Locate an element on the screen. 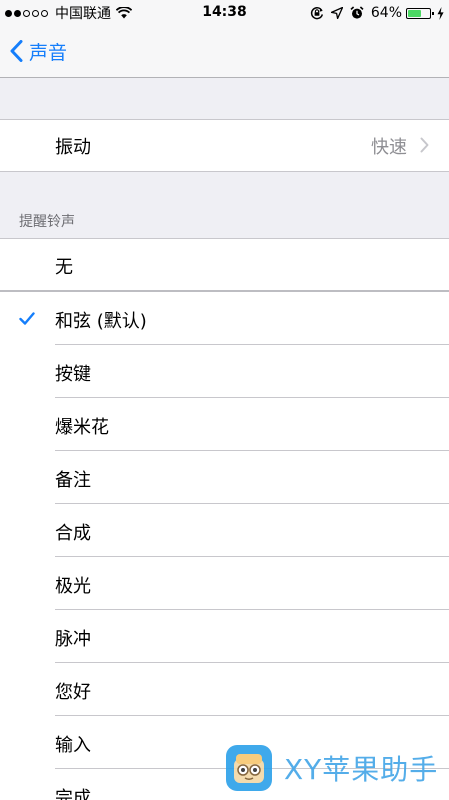  checkmark-icon is located at coordinates (27, 318).